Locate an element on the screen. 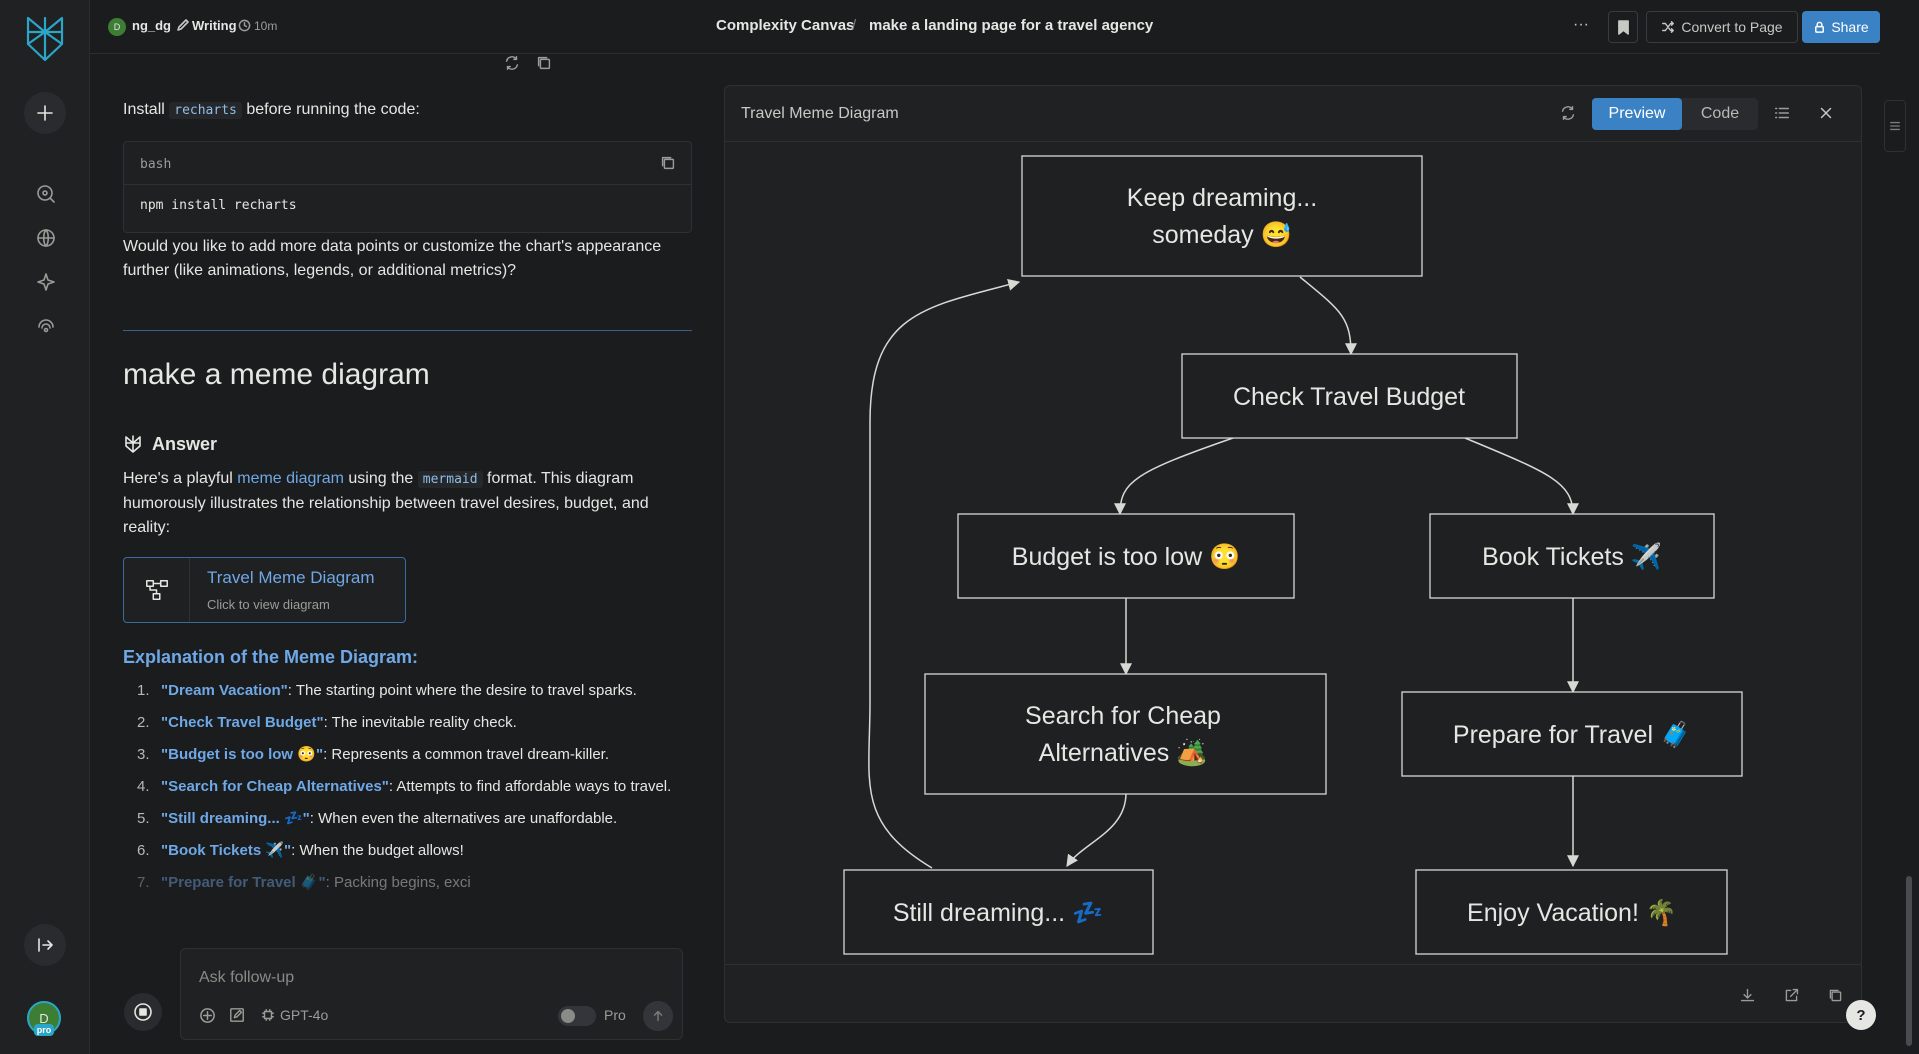  answer-icon is located at coordinates (133, 444).